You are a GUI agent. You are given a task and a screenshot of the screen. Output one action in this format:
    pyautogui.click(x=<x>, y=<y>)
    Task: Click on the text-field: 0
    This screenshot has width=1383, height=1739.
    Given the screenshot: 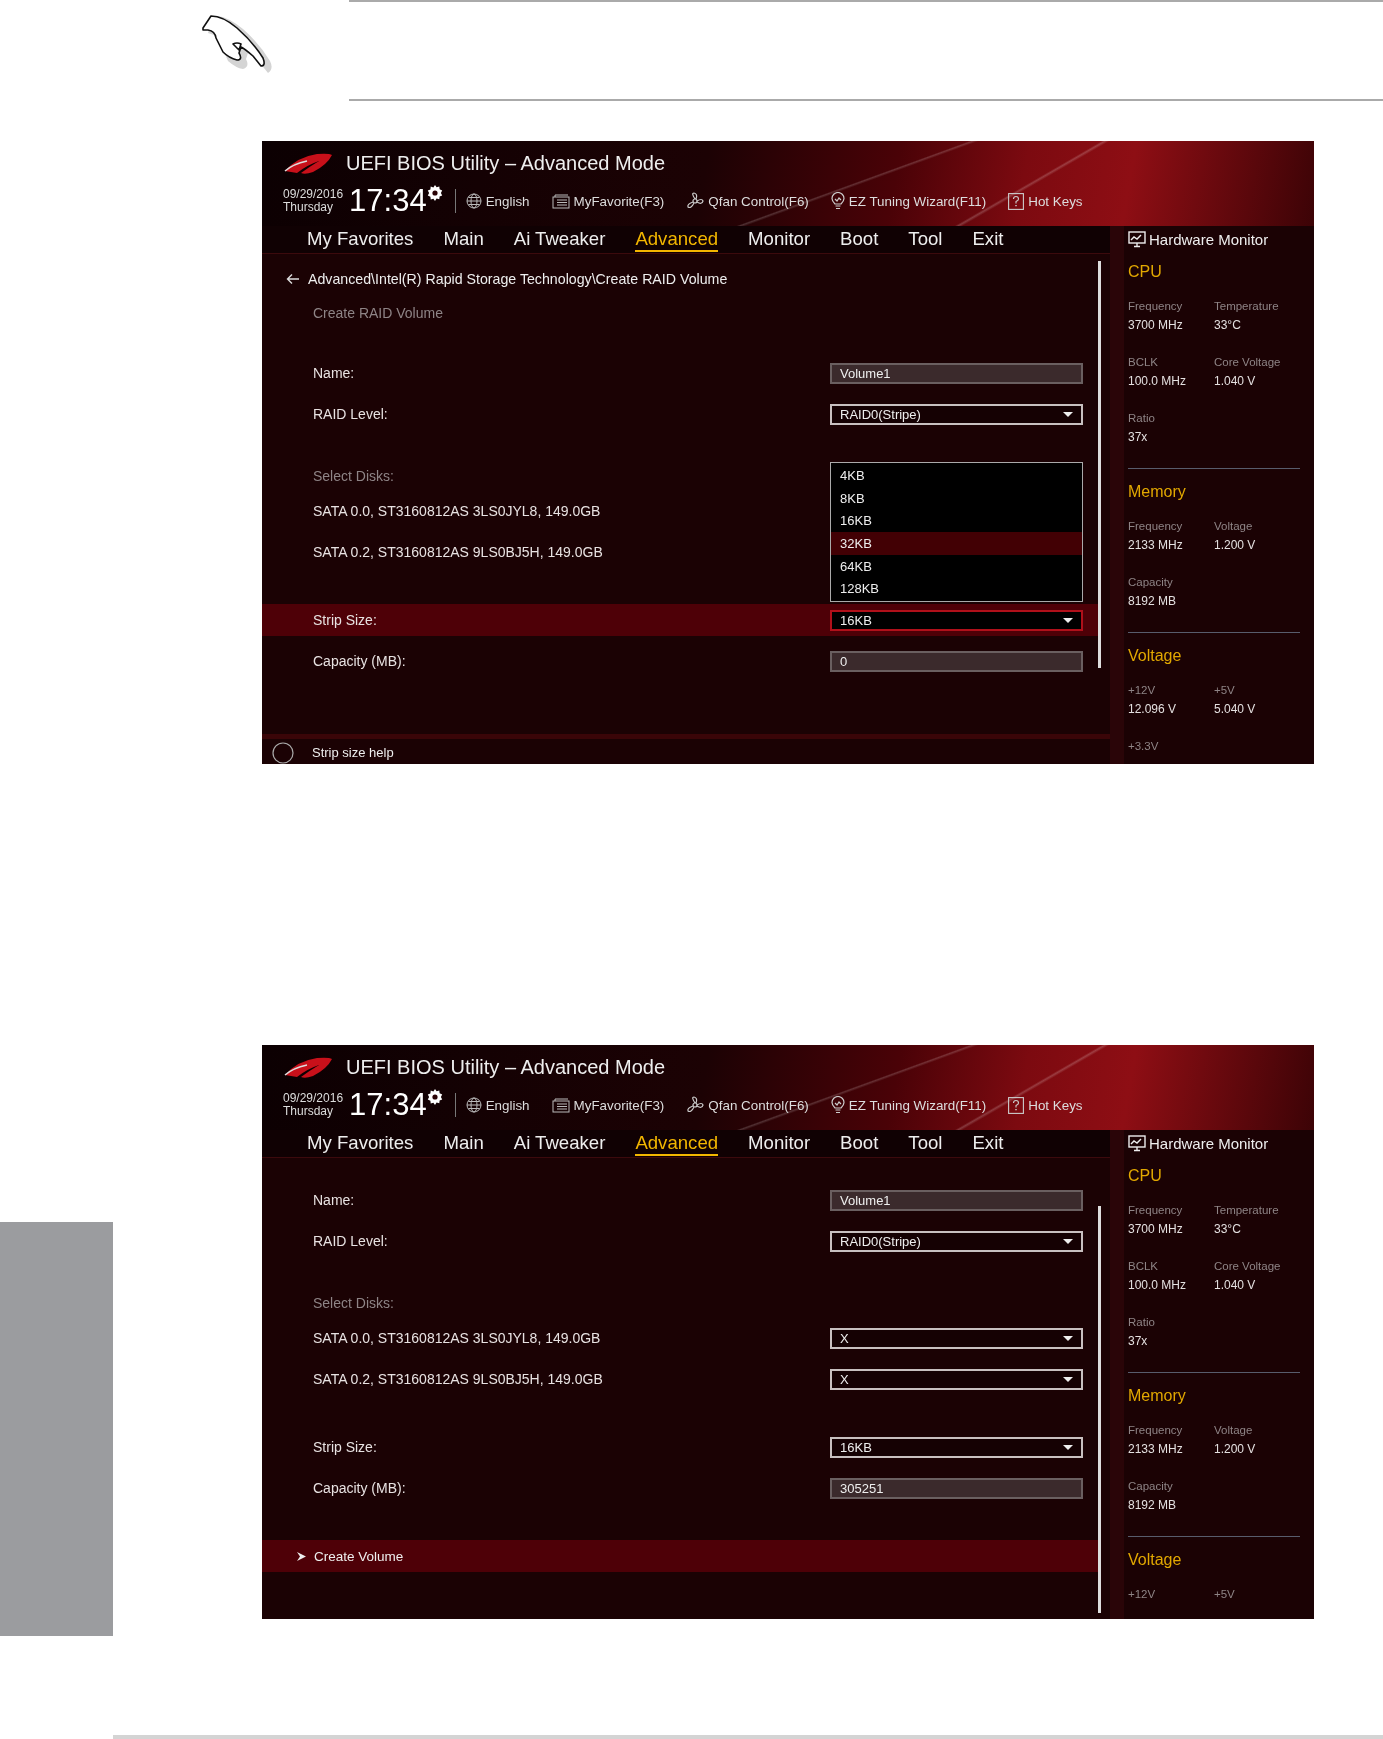 What is the action you would take?
    pyautogui.click(x=956, y=661)
    